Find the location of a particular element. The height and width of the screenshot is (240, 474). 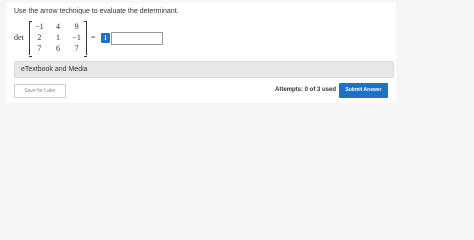

matrix-cell: 9 is located at coordinates (76, 26).